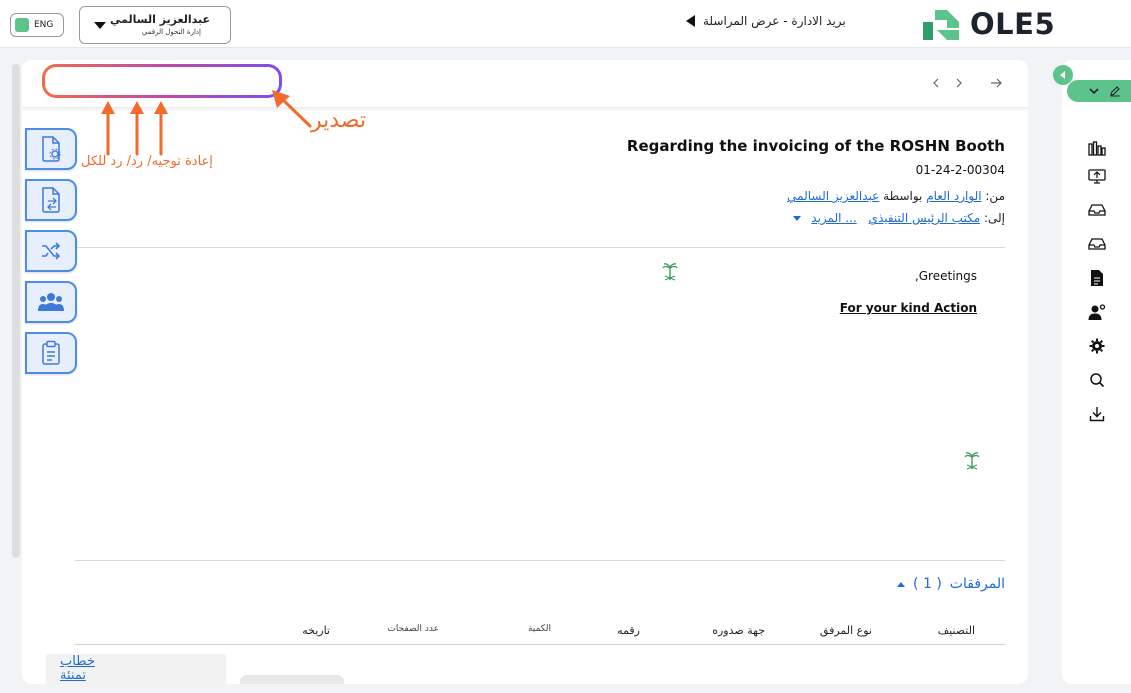  Describe the element at coordinates (1097, 210) in the screenshot. I see `inbox-icon` at that location.